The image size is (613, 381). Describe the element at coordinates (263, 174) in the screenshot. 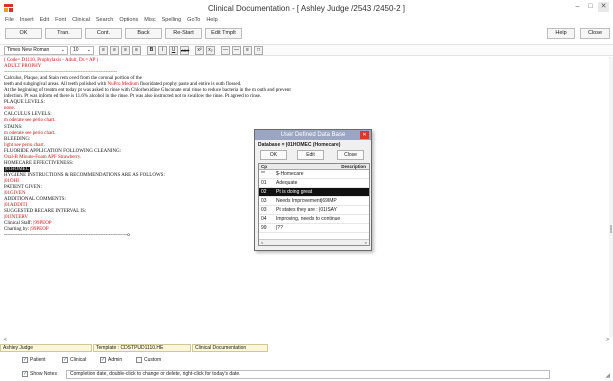

I see `item-code: **` at that location.